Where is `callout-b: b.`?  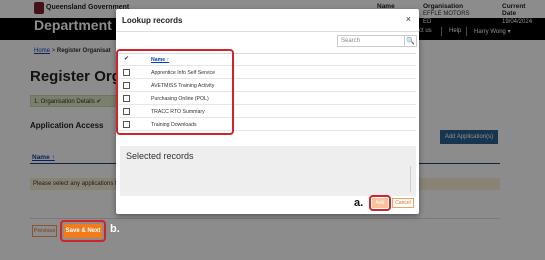
callout-b: b. is located at coordinates (115, 229).